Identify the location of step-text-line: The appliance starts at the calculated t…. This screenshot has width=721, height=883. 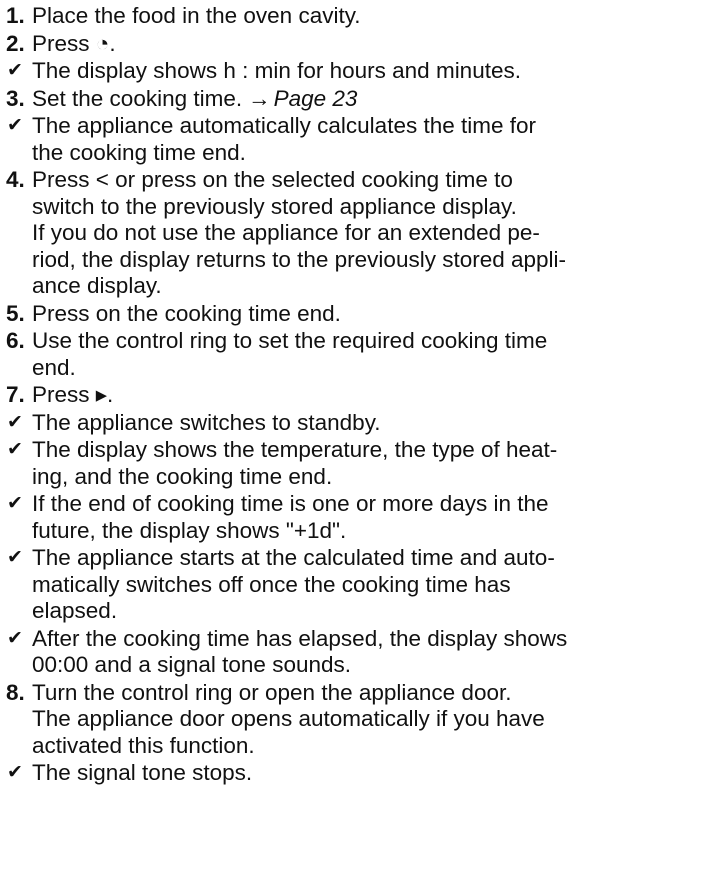
(376, 558).